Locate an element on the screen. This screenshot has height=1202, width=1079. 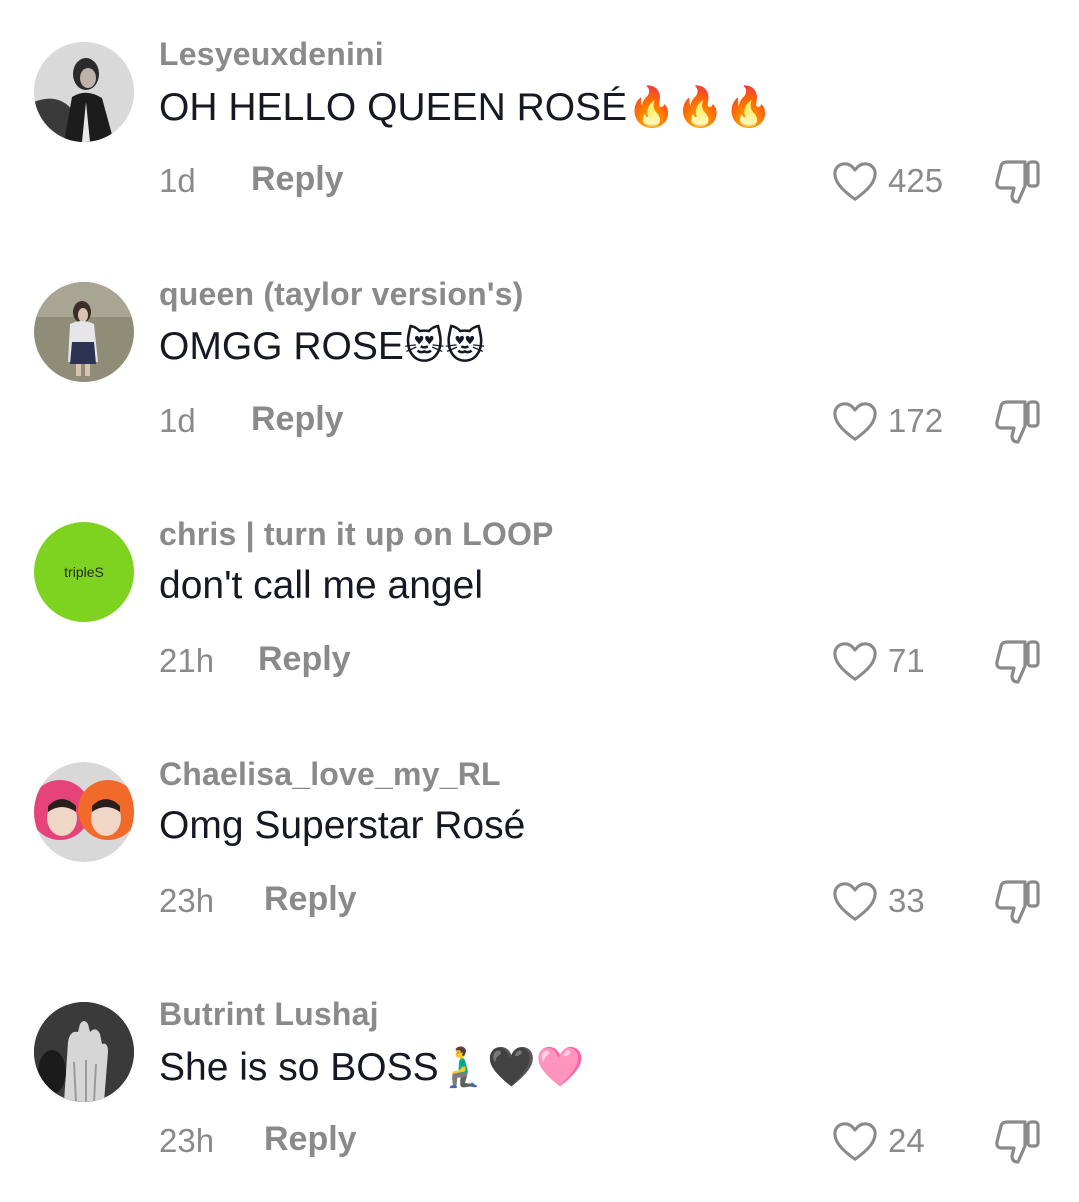
comment-text: She is so BOSS🧎‍♂️🖤🩷 is located at coordinates (372, 1067).